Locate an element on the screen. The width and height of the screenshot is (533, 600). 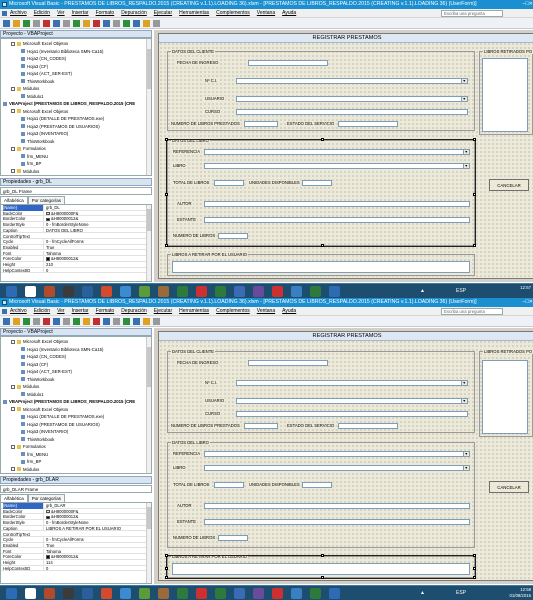
project-tree-row: frm_MENU is located at coordinates (34, 156).